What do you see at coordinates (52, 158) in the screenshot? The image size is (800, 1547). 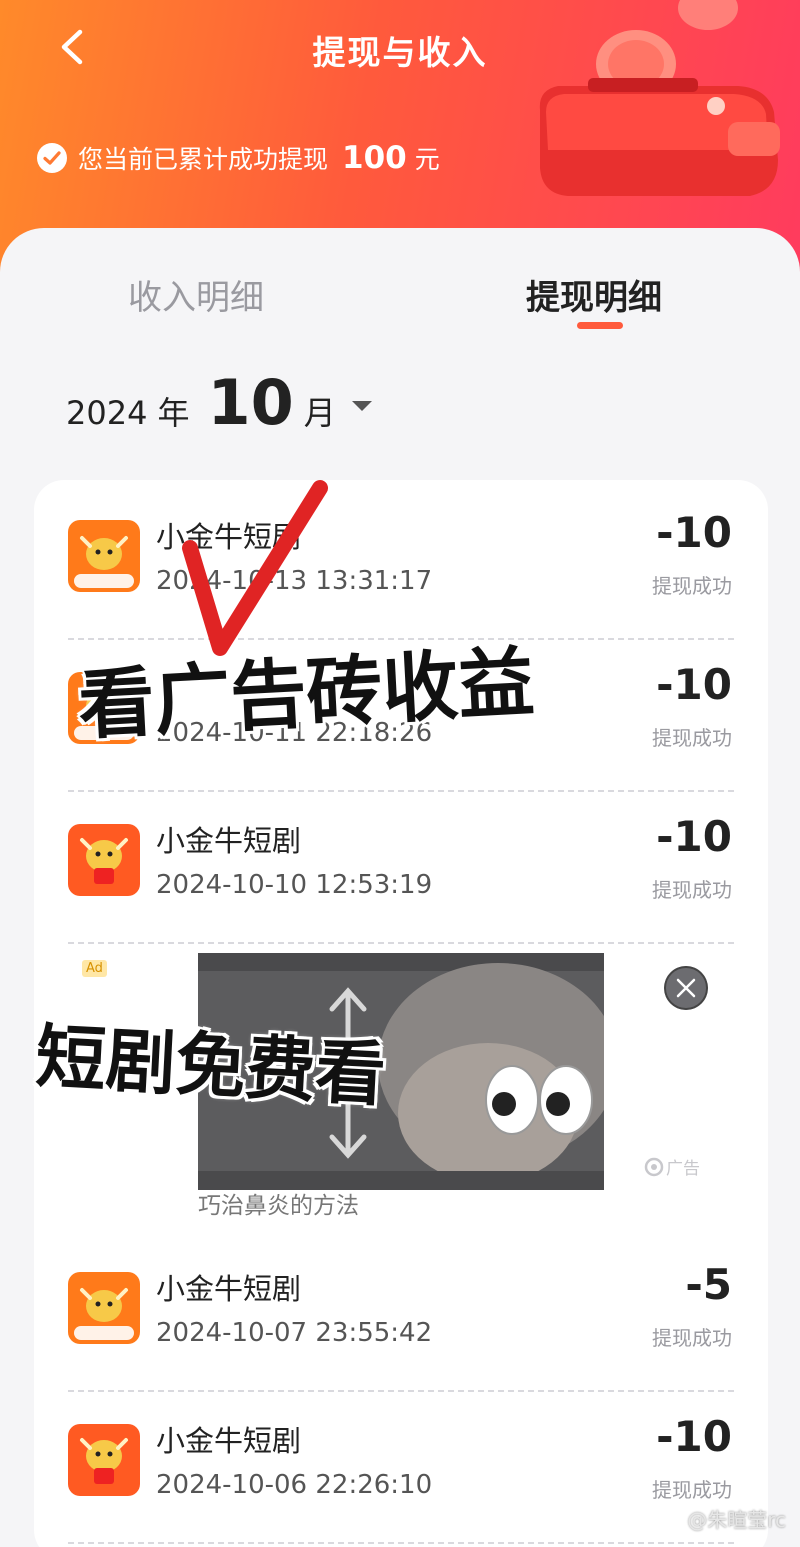 I see `check-circle-icon` at bounding box center [52, 158].